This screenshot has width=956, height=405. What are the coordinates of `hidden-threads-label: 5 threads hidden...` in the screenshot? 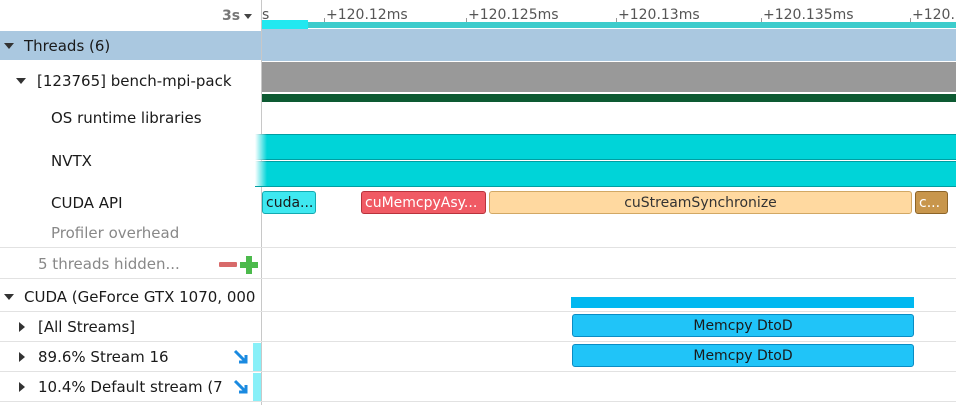 It's located at (109, 264).